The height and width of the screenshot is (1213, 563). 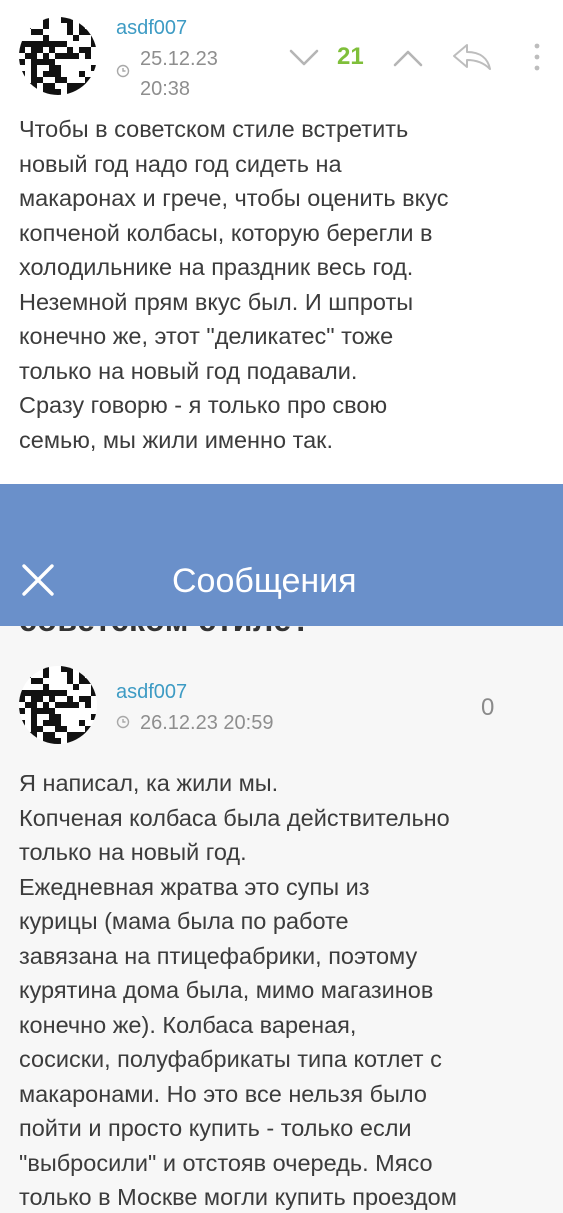 I want to click on header-title: Сообщения, so click(x=264, y=581).